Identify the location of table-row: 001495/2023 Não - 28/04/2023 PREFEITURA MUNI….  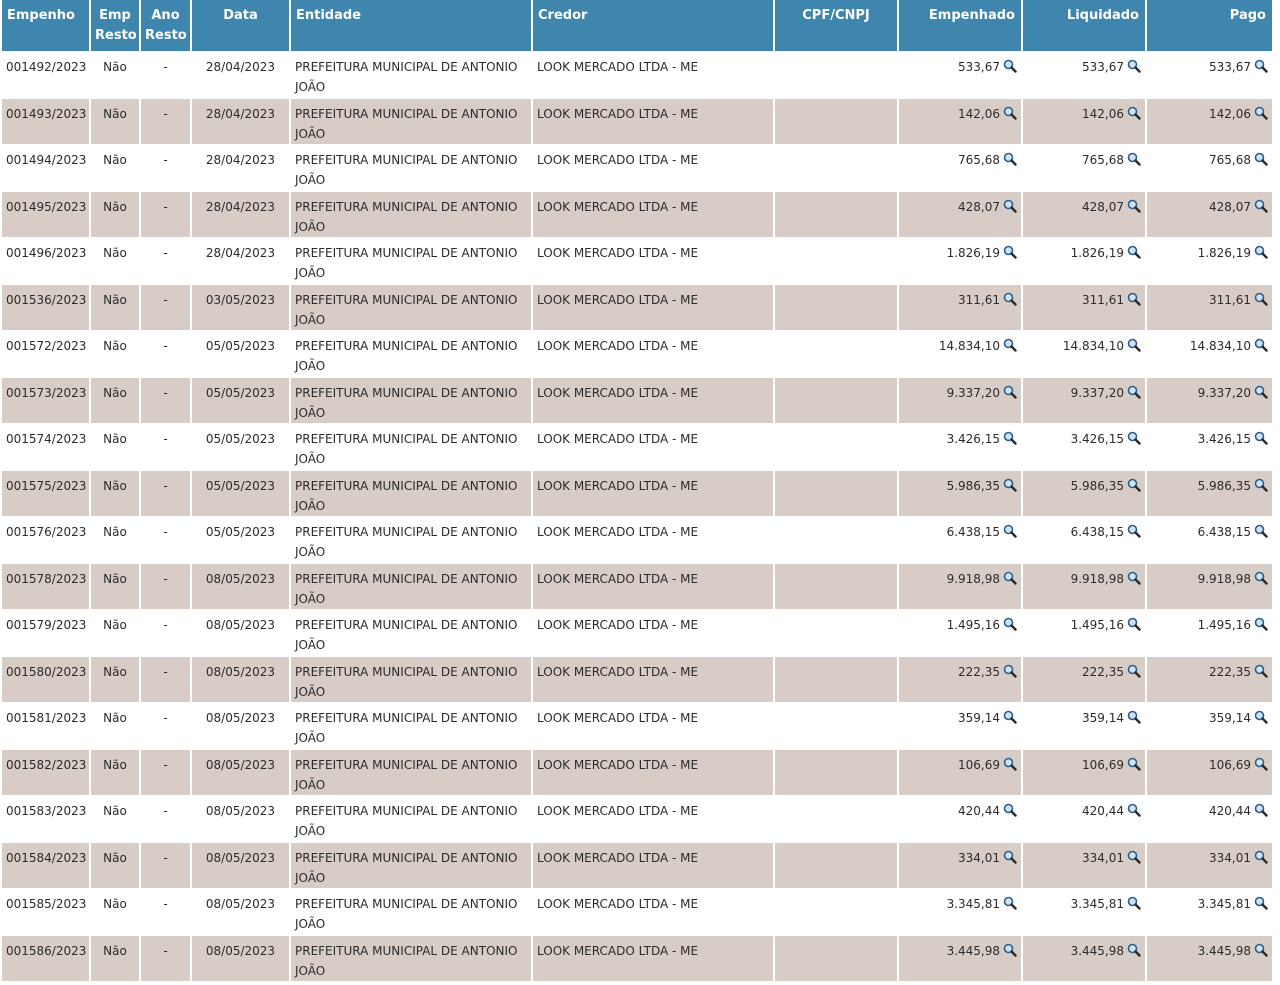
(637, 213).